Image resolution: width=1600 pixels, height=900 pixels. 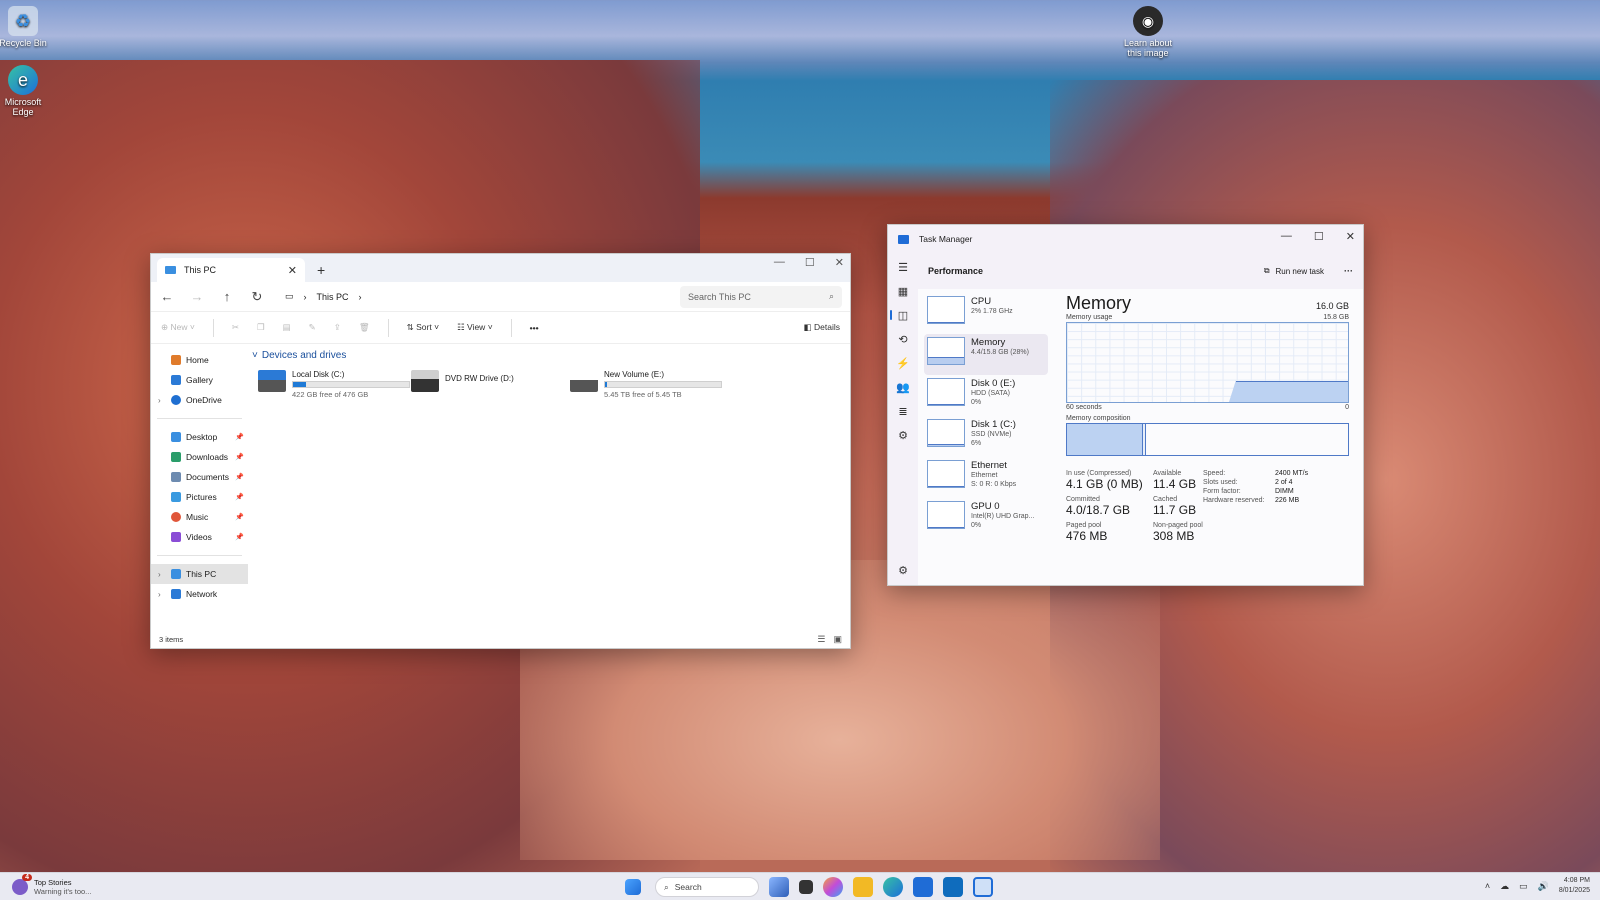 I want to click on more-icon: ···, so click(x=1348, y=271).